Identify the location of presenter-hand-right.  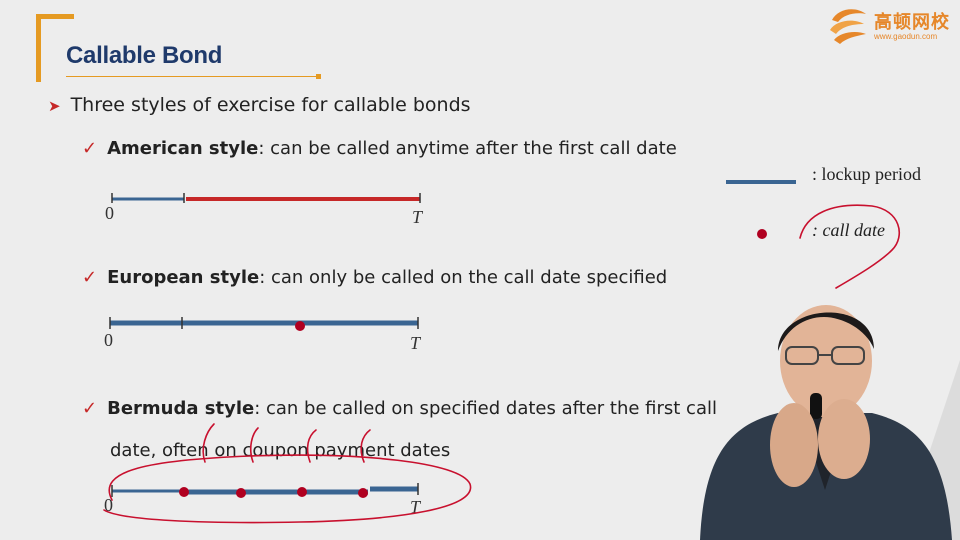
(844, 439).